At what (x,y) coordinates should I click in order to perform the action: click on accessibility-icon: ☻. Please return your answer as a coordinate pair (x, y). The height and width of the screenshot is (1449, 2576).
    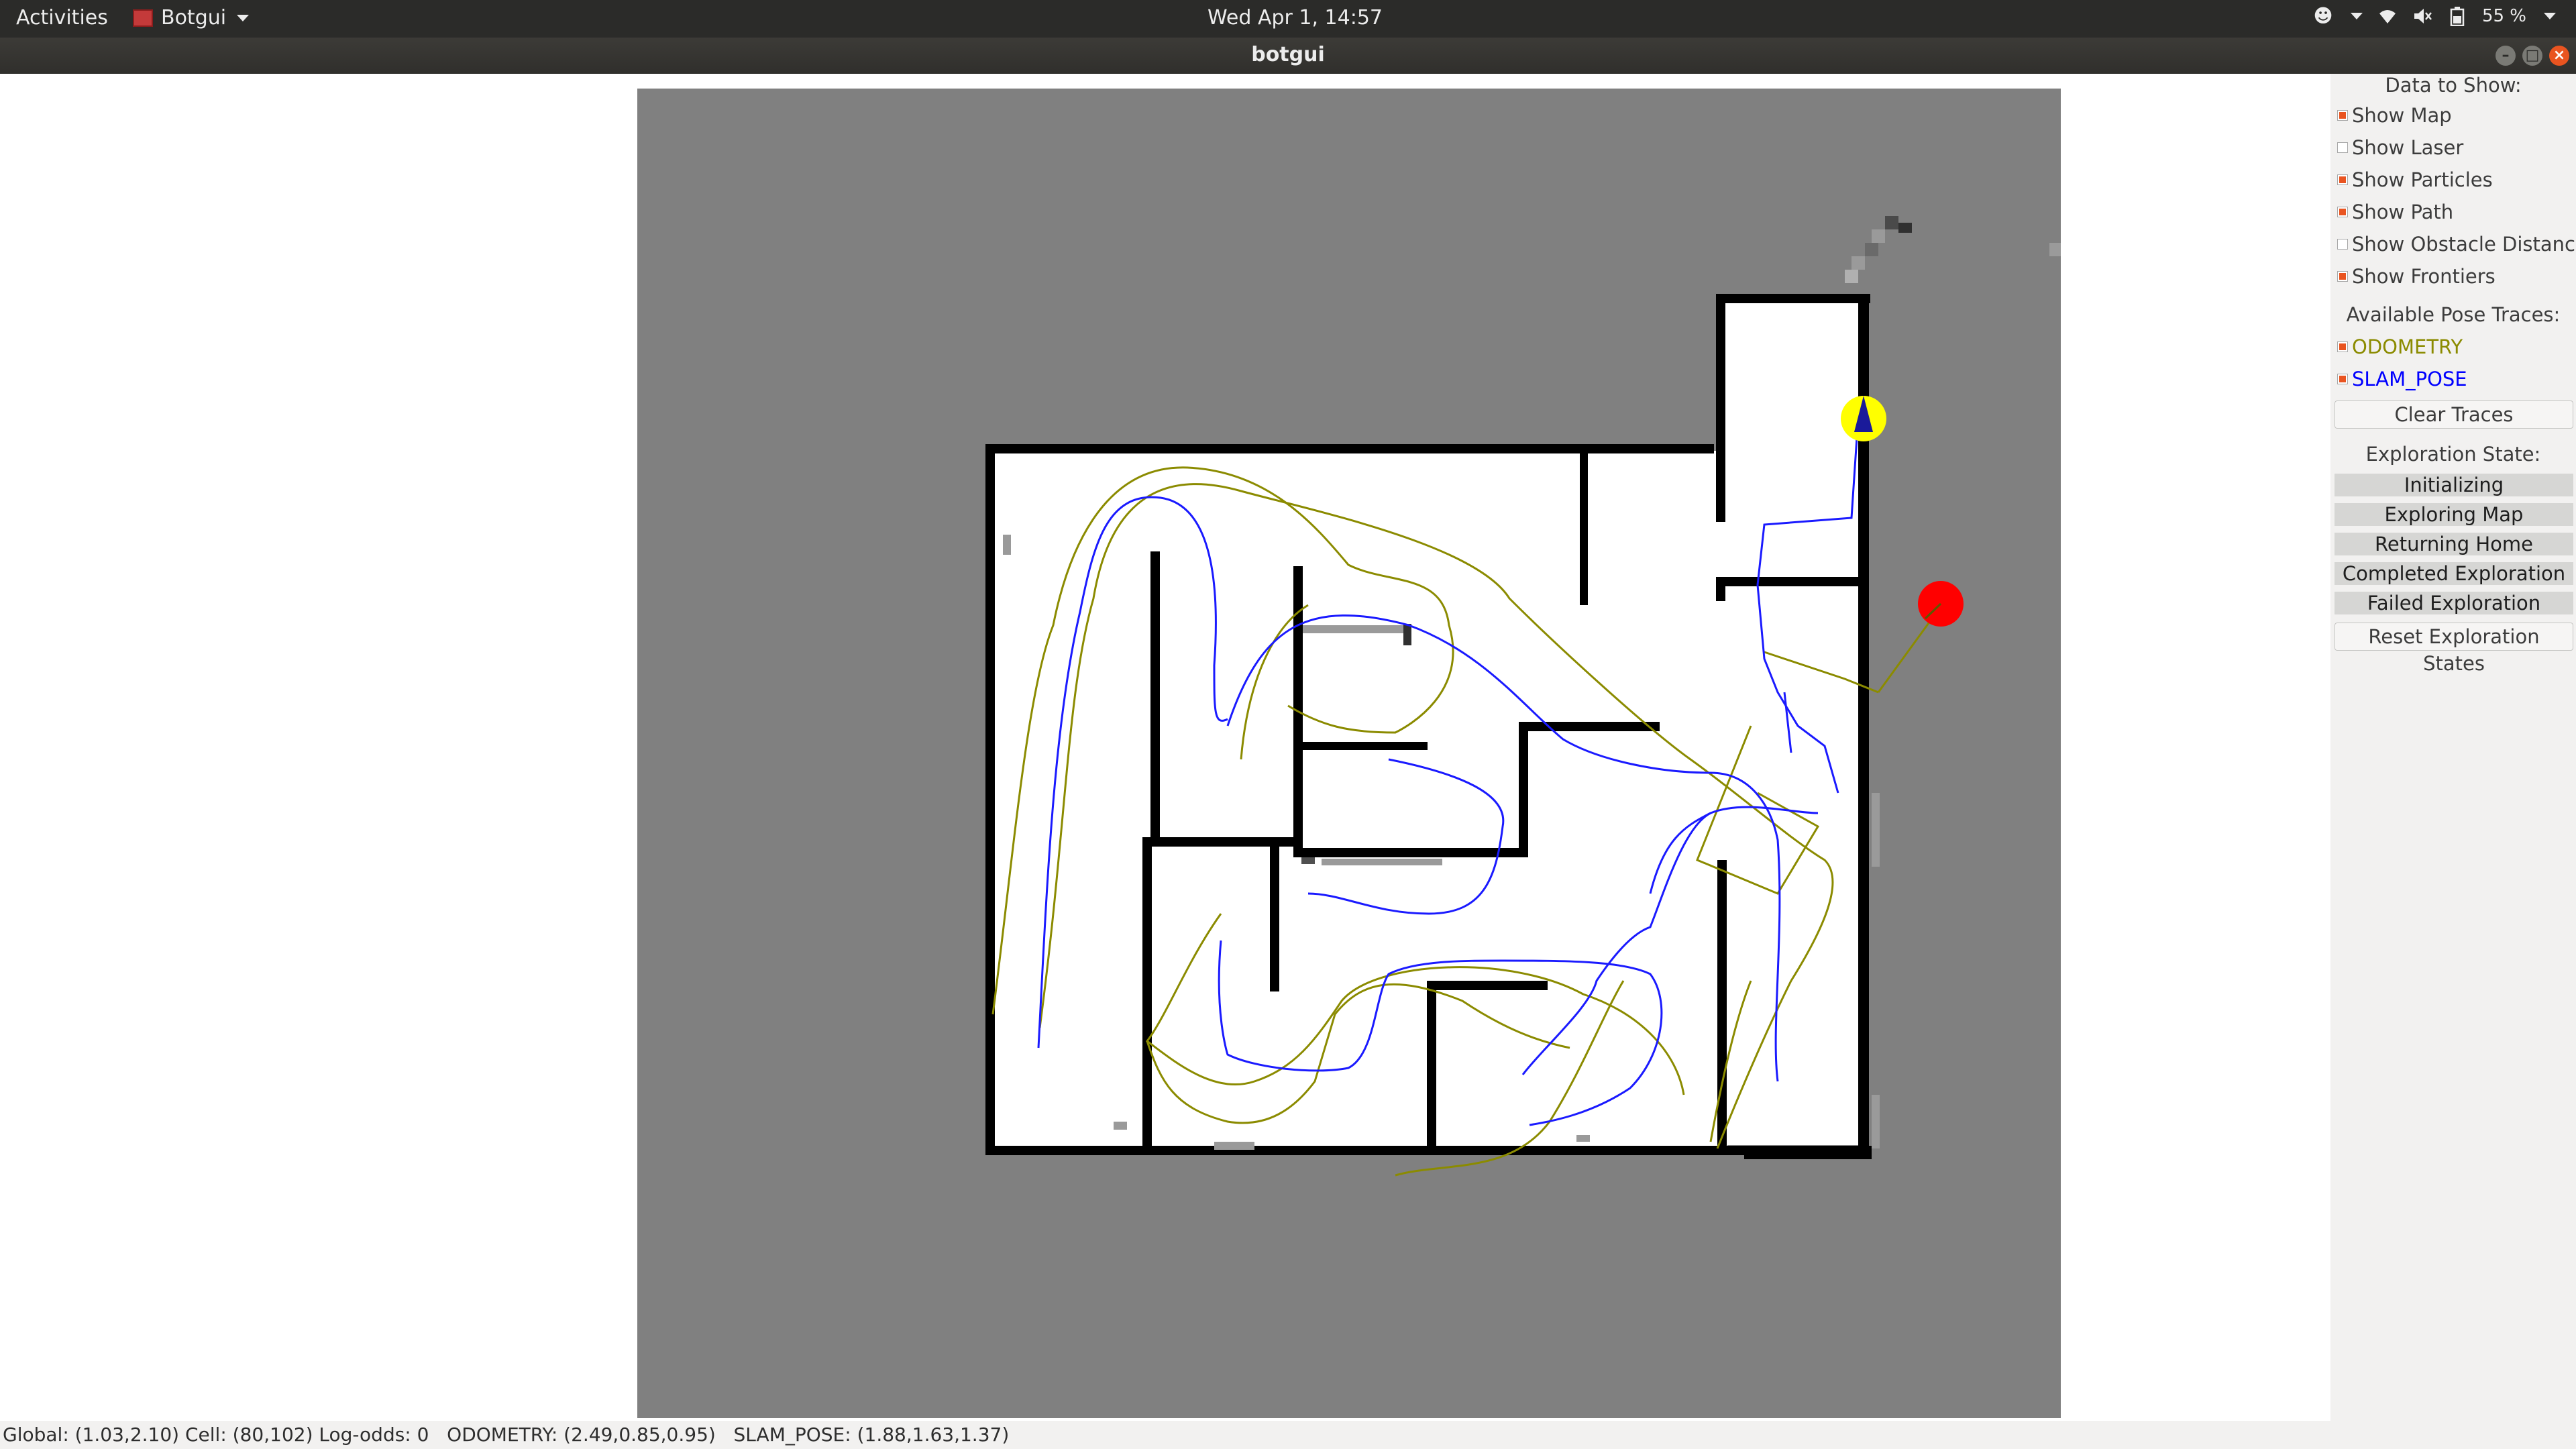
    Looking at the image, I should click on (2323, 16).